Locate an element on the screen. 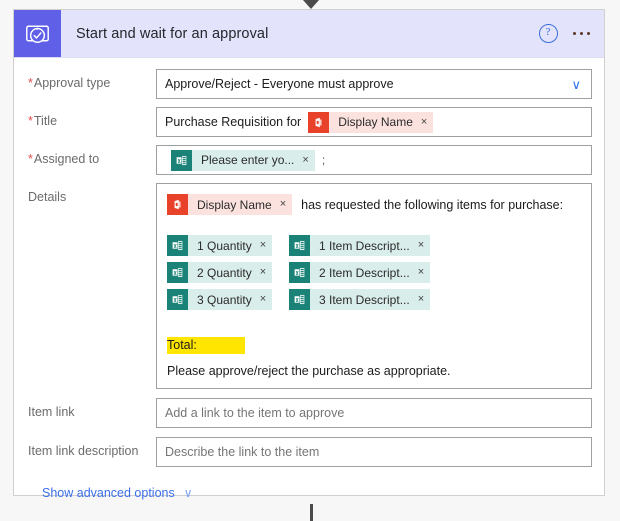 The image size is (620, 521). token-quantity: 1 Quantity × is located at coordinates (220, 245).